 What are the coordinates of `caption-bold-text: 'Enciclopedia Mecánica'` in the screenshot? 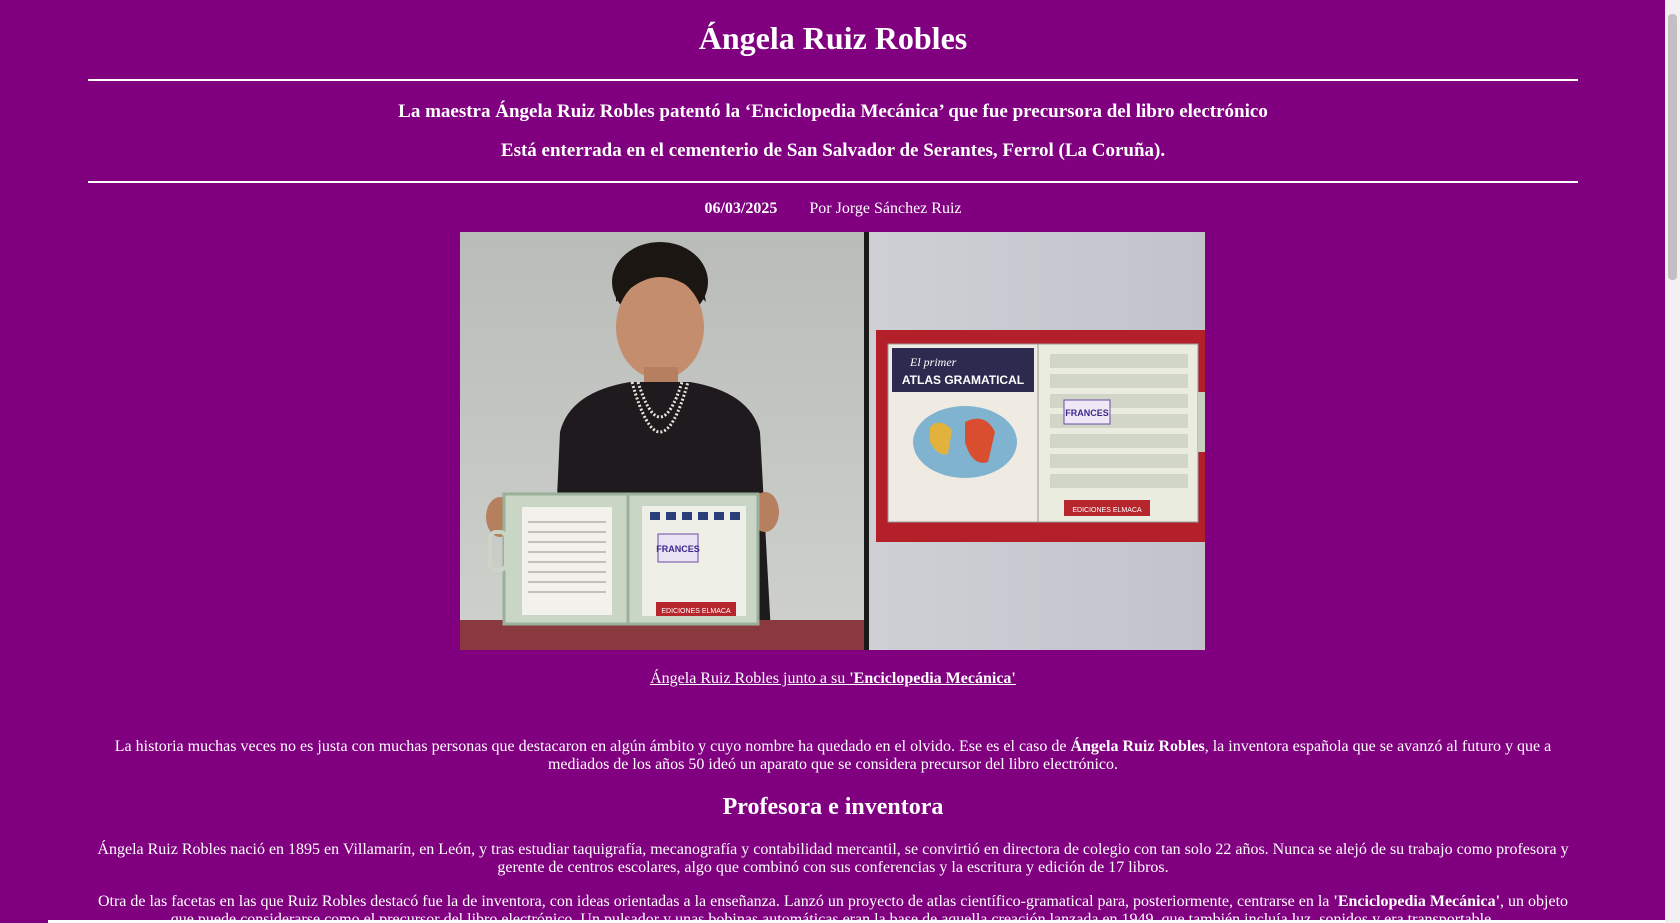 It's located at (932, 678).